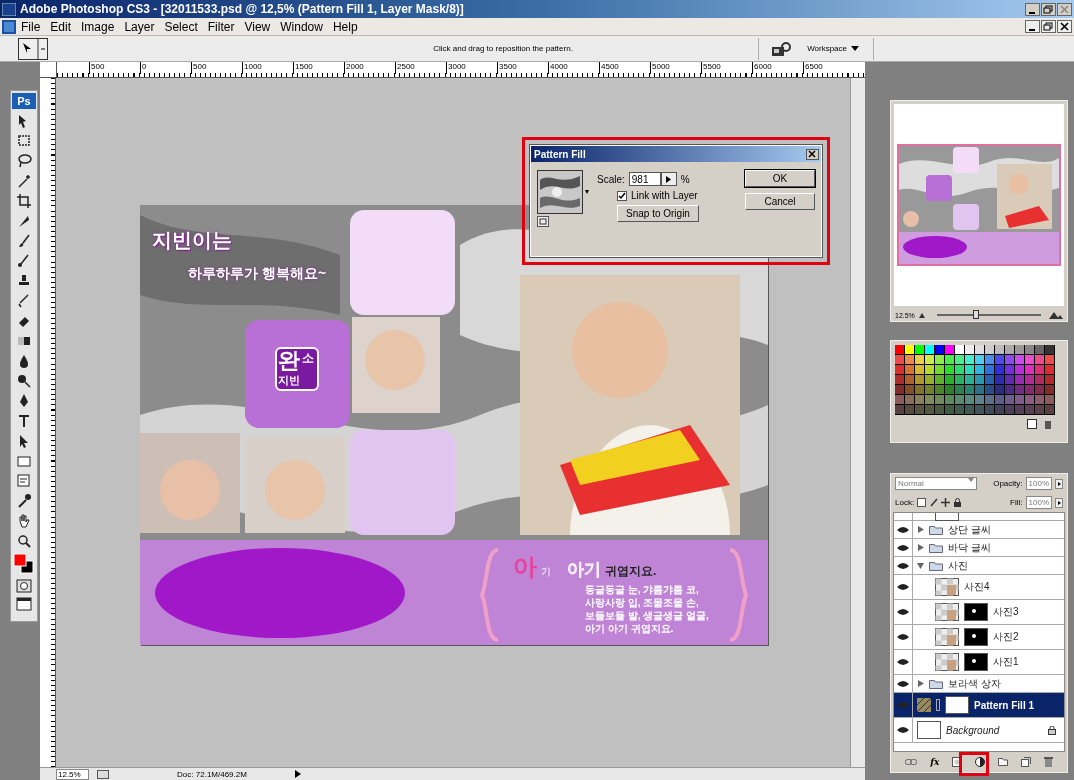 The height and width of the screenshot is (780, 1074). I want to click on eyedropper-icon, so click(24, 501).